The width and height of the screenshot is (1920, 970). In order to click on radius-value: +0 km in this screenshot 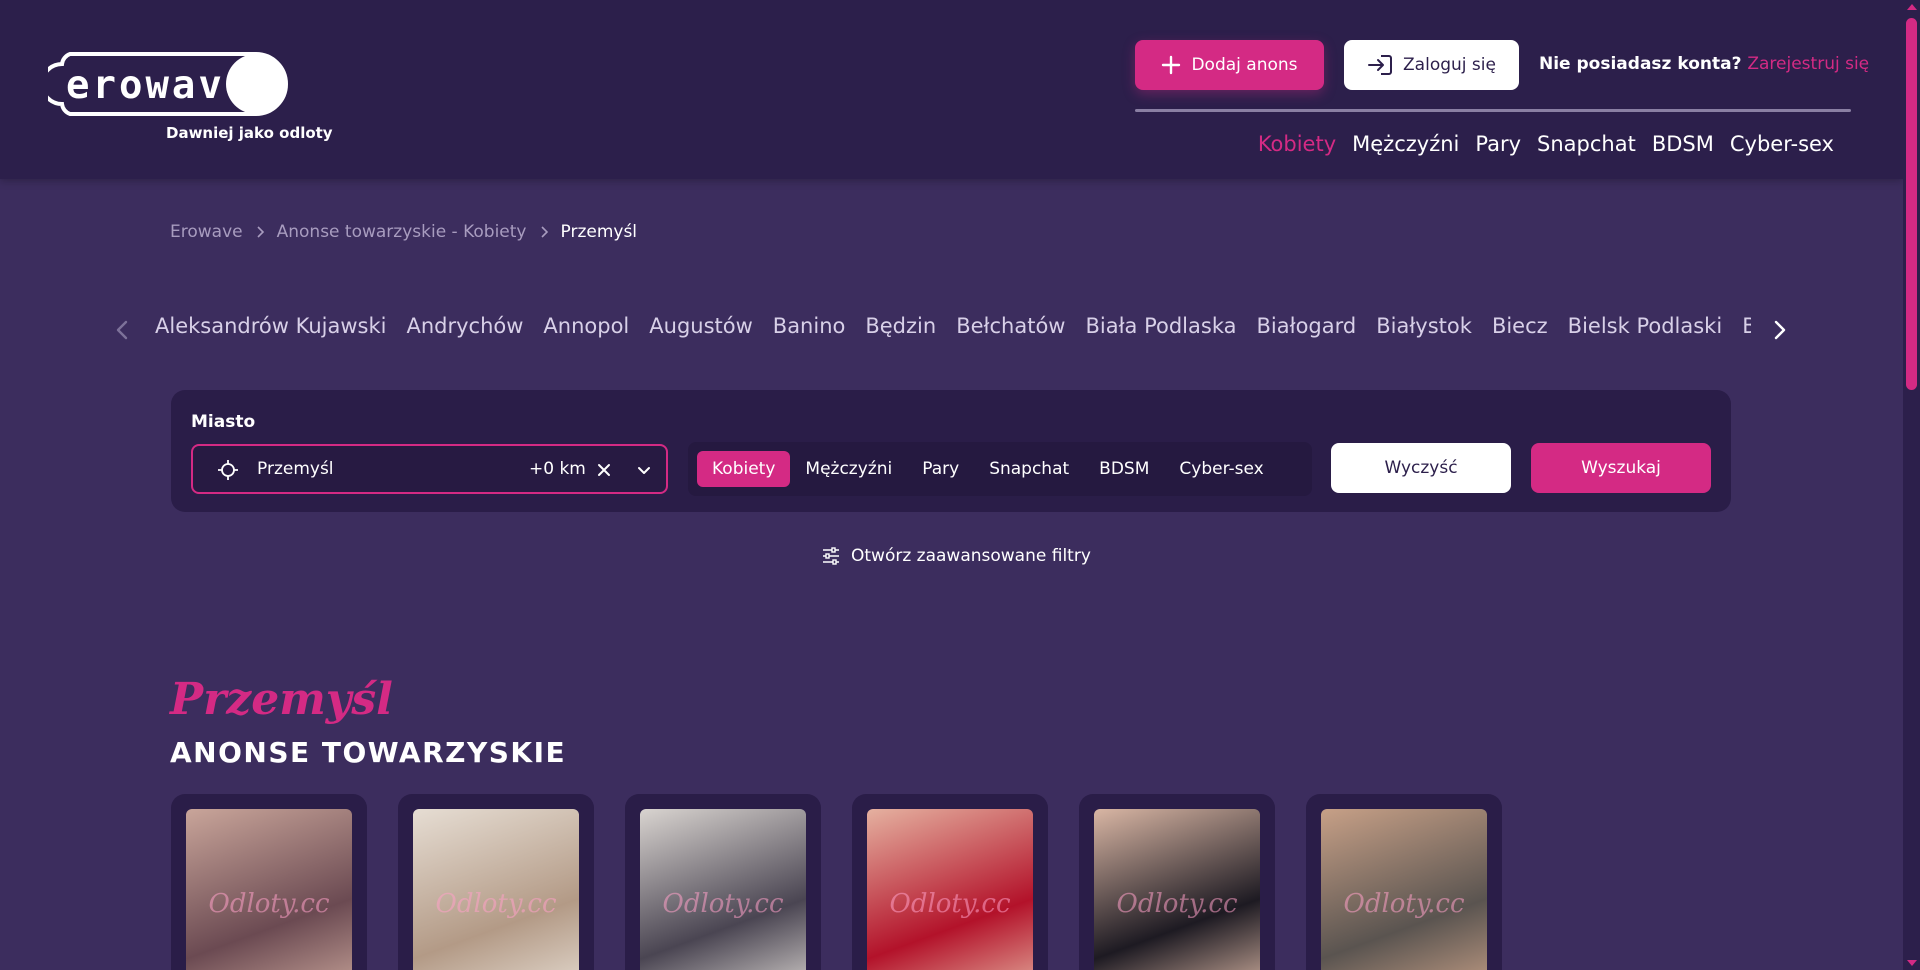, I will do `click(557, 469)`.